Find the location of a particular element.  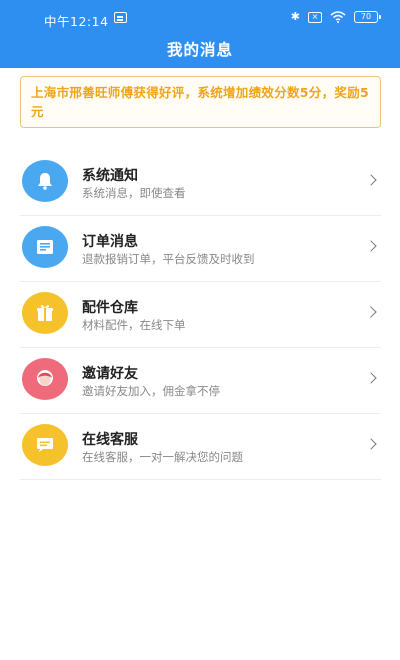

wifi-icon is located at coordinates (338, 17).